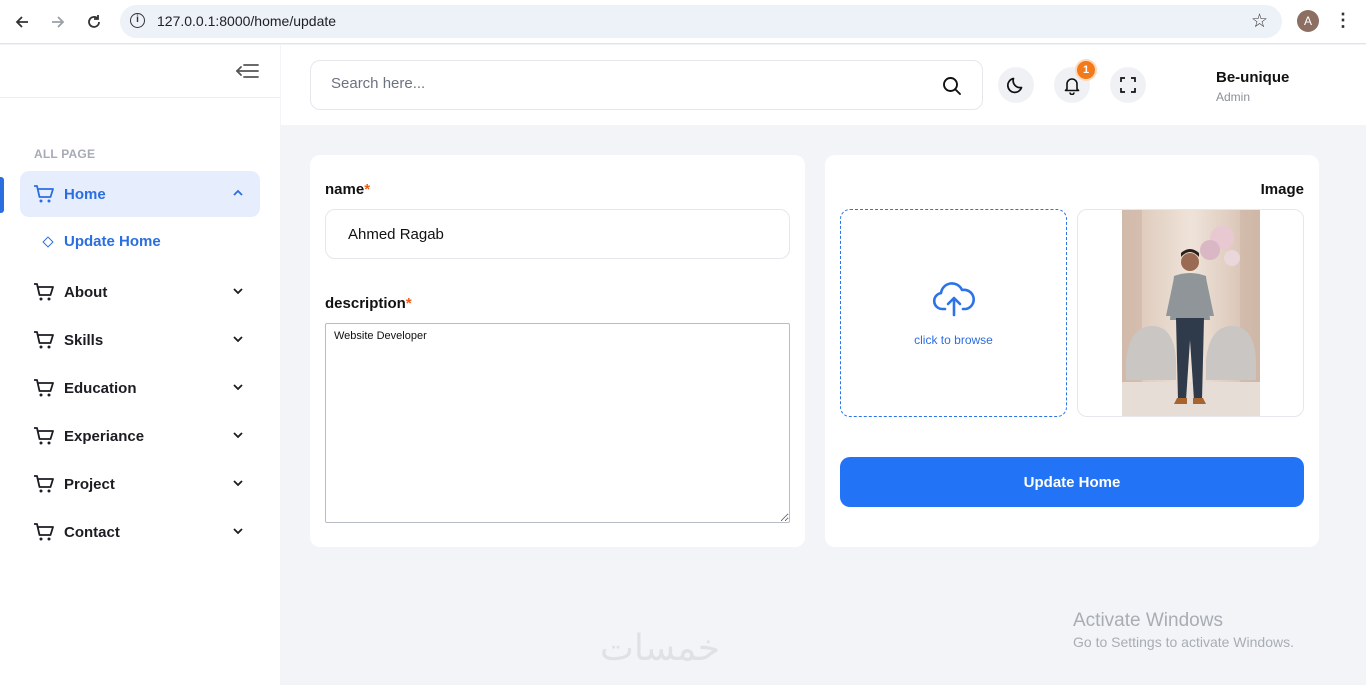 The width and height of the screenshot is (1366, 685). Describe the element at coordinates (58, 22) in the screenshot. I see `forward-icon` at that location.